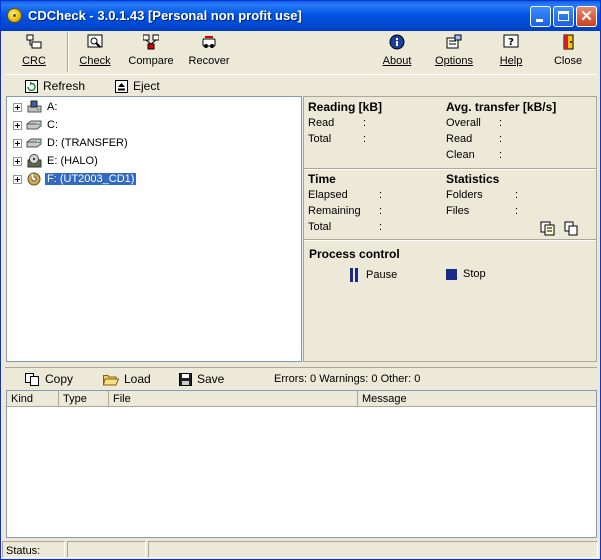 This screenshot has width=601, height=560. I want to click on status-message-field, so click(373, 549).